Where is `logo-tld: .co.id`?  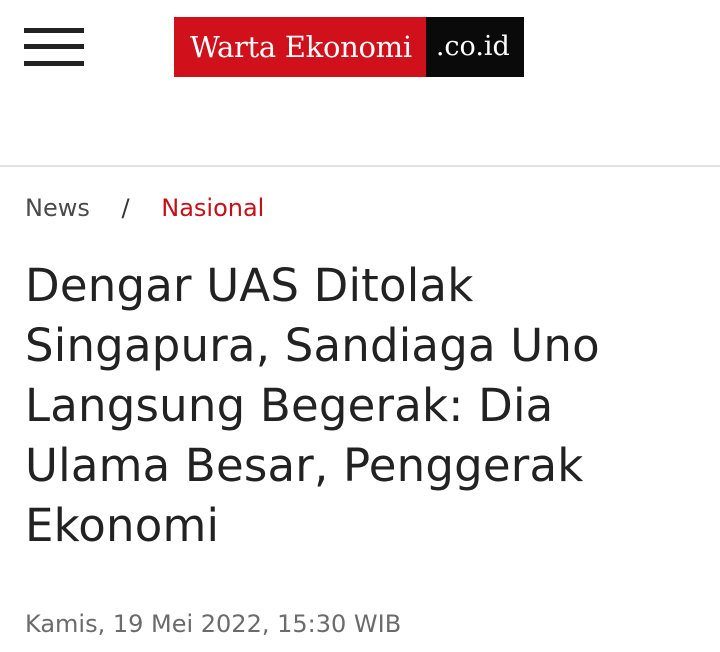
logo-tld: .co.id is located at coordinates (474, 47).